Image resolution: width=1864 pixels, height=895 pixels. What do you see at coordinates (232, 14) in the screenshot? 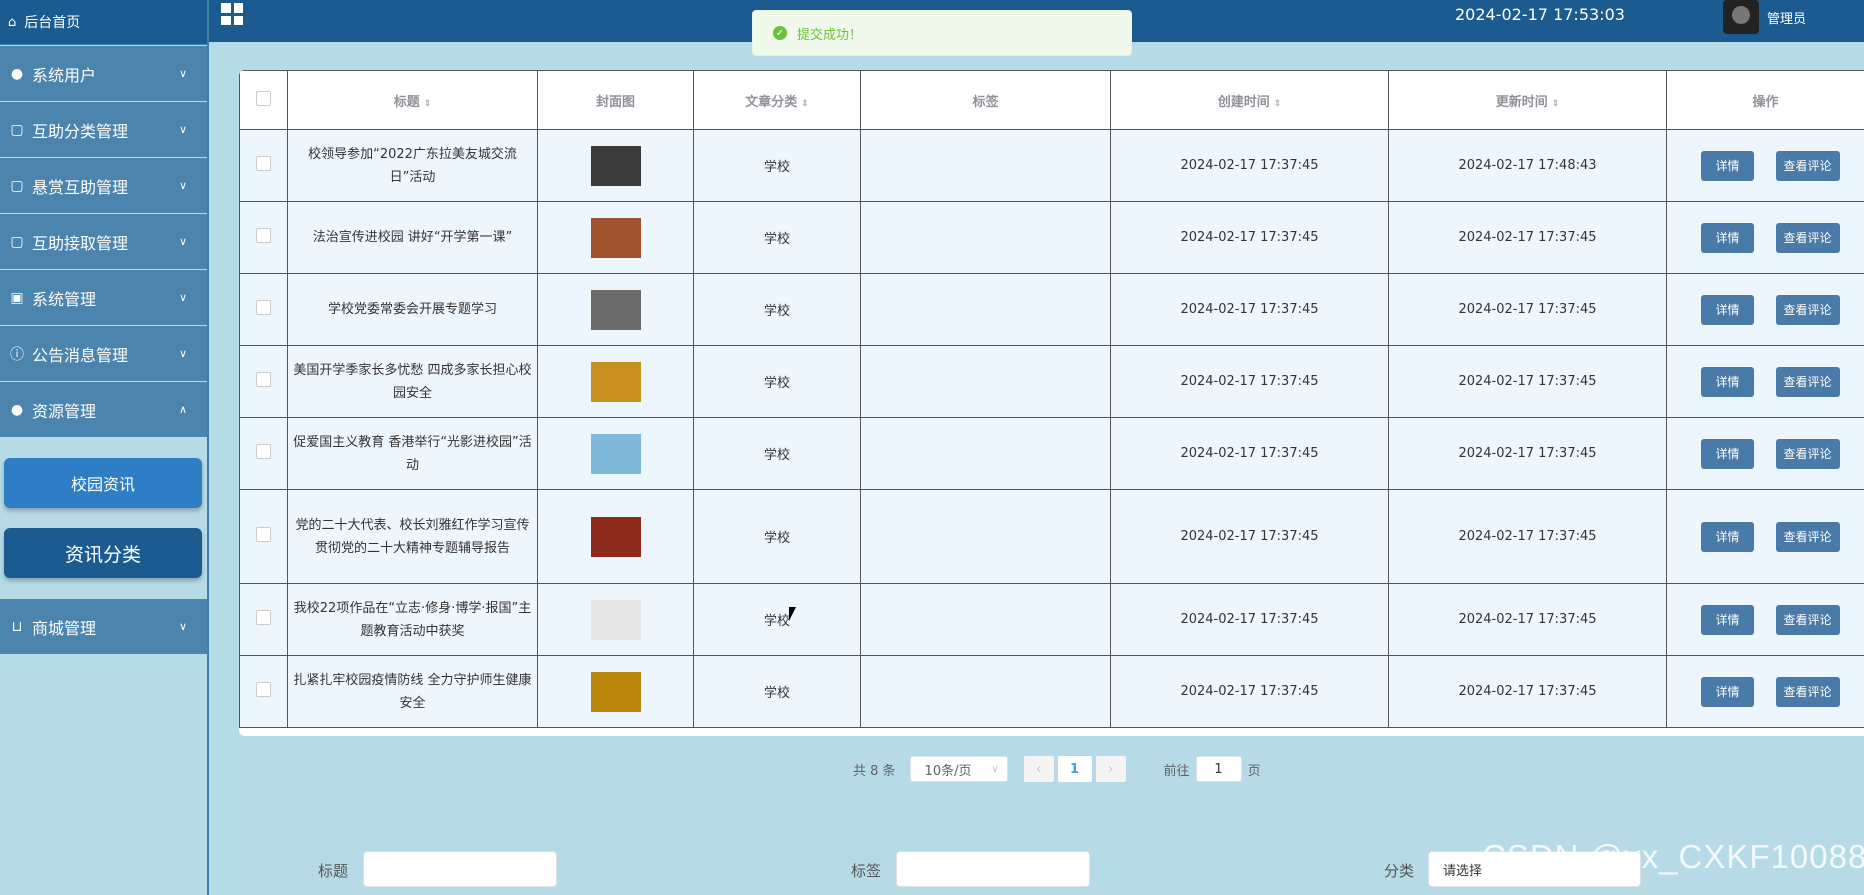
I see `menu-grid-icon` at bounding box center [232, 14].